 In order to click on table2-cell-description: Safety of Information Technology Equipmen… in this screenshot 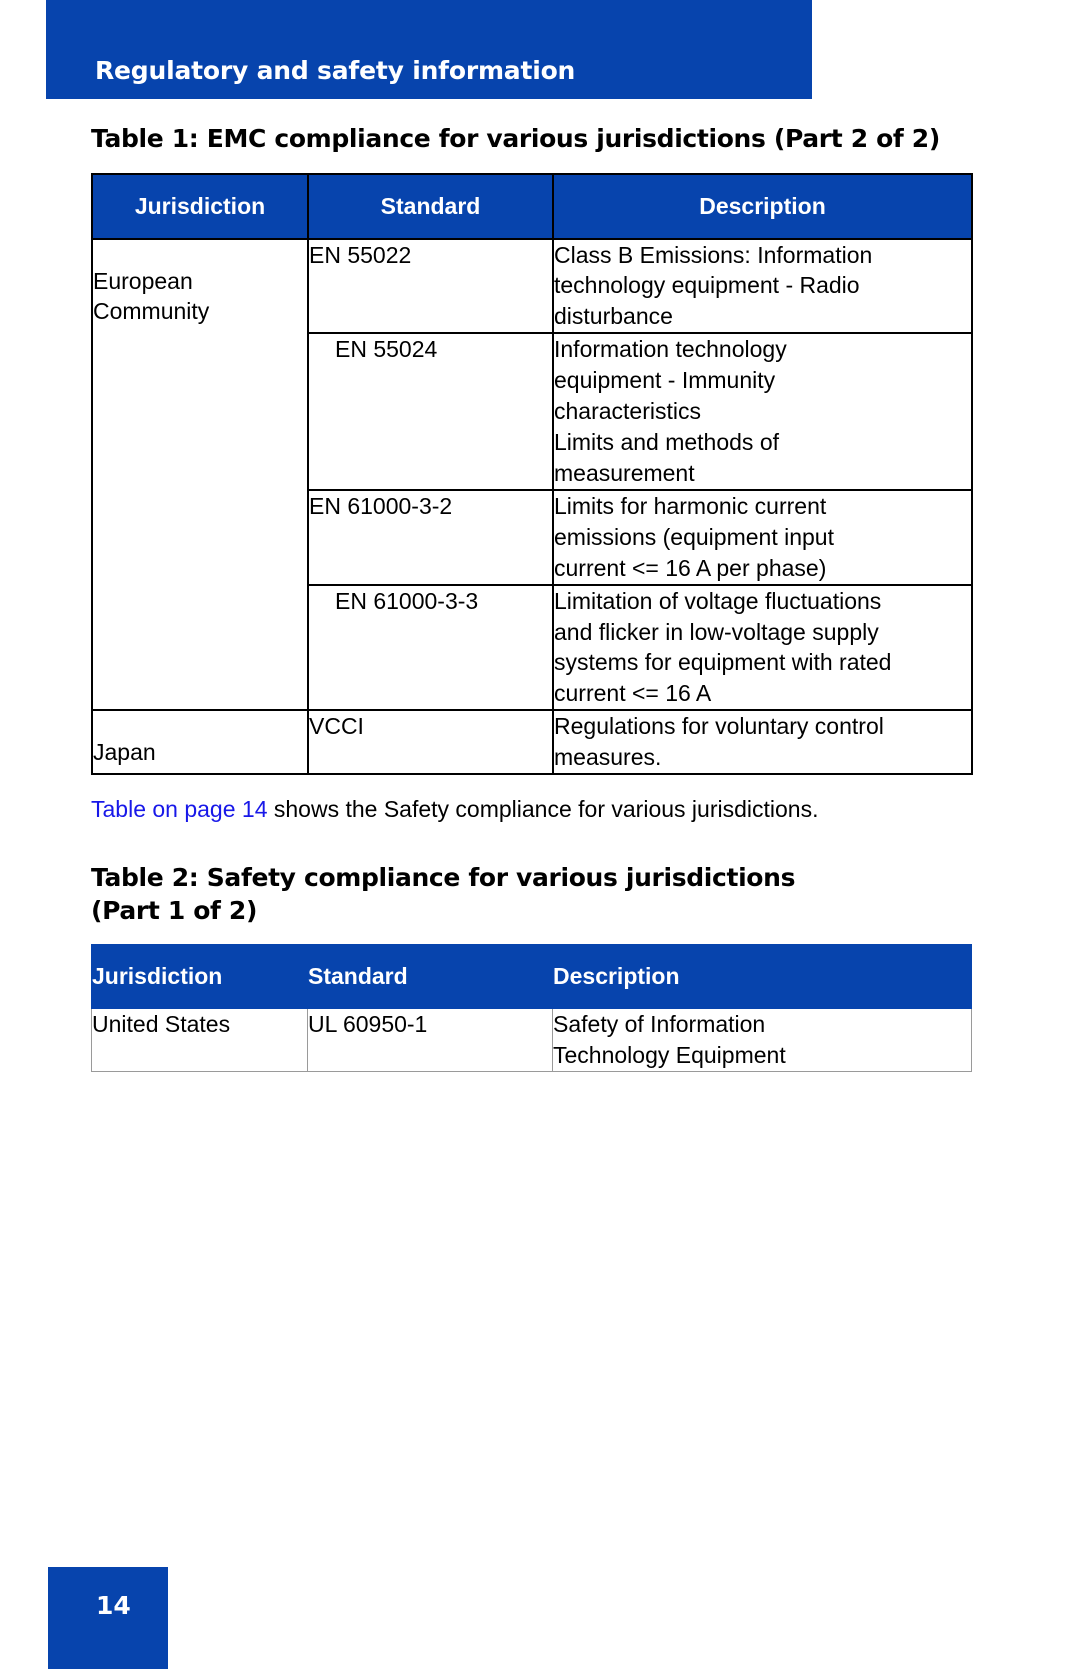, I will do `click(762, 1040)`.